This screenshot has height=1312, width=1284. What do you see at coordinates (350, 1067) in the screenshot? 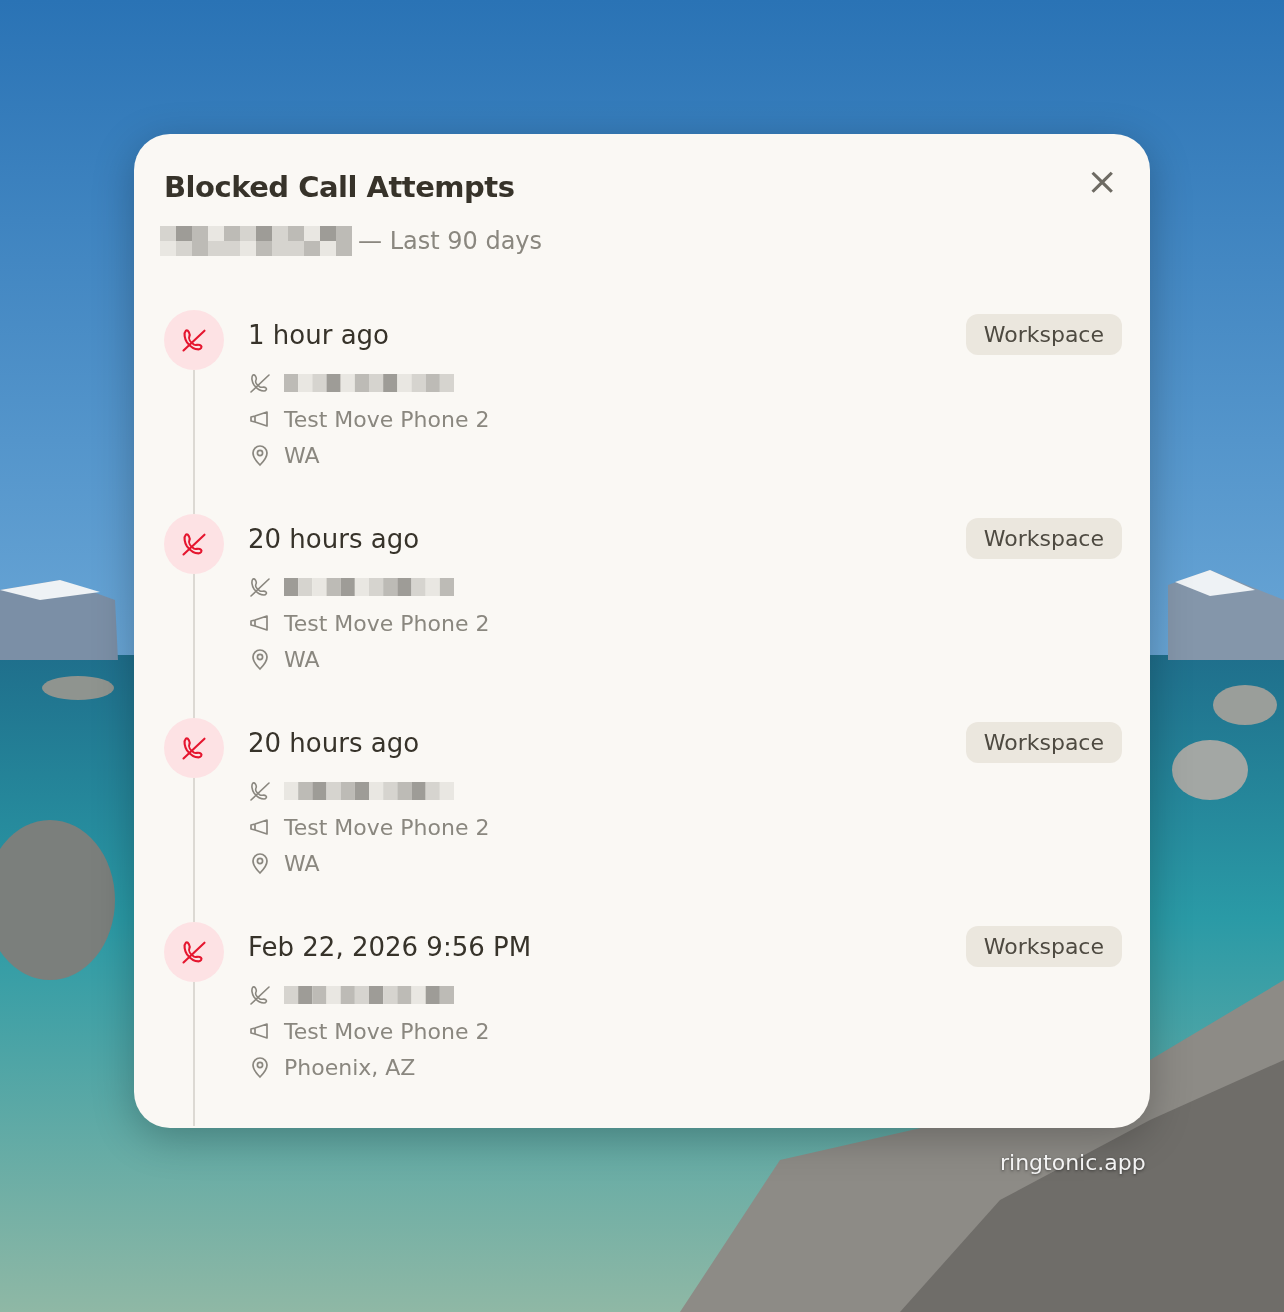
I see `call-location: Phoenix, AZ` at bounding box center [350, 1067].